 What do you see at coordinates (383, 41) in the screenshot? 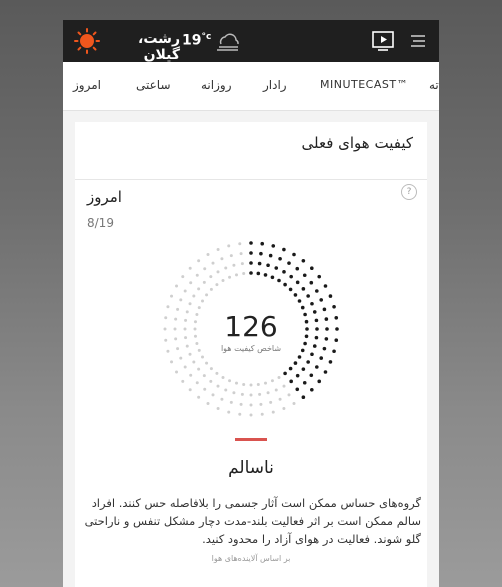
I see `play-icon` at bounding box center [383, 41].